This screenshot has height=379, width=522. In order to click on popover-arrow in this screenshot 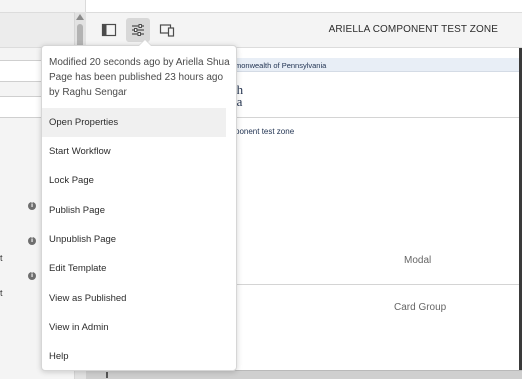, I will do `click(145, 43)`.